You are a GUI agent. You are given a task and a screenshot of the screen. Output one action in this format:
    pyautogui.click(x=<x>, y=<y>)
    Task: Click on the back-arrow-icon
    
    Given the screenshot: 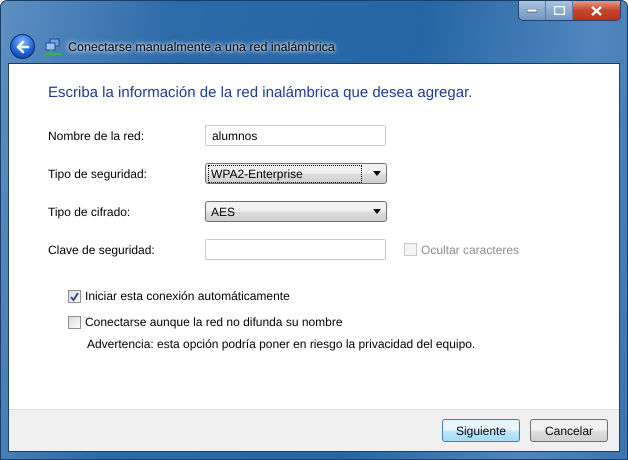 What is the action you would take?
    pyautogui.click(x=23, y=47)
    